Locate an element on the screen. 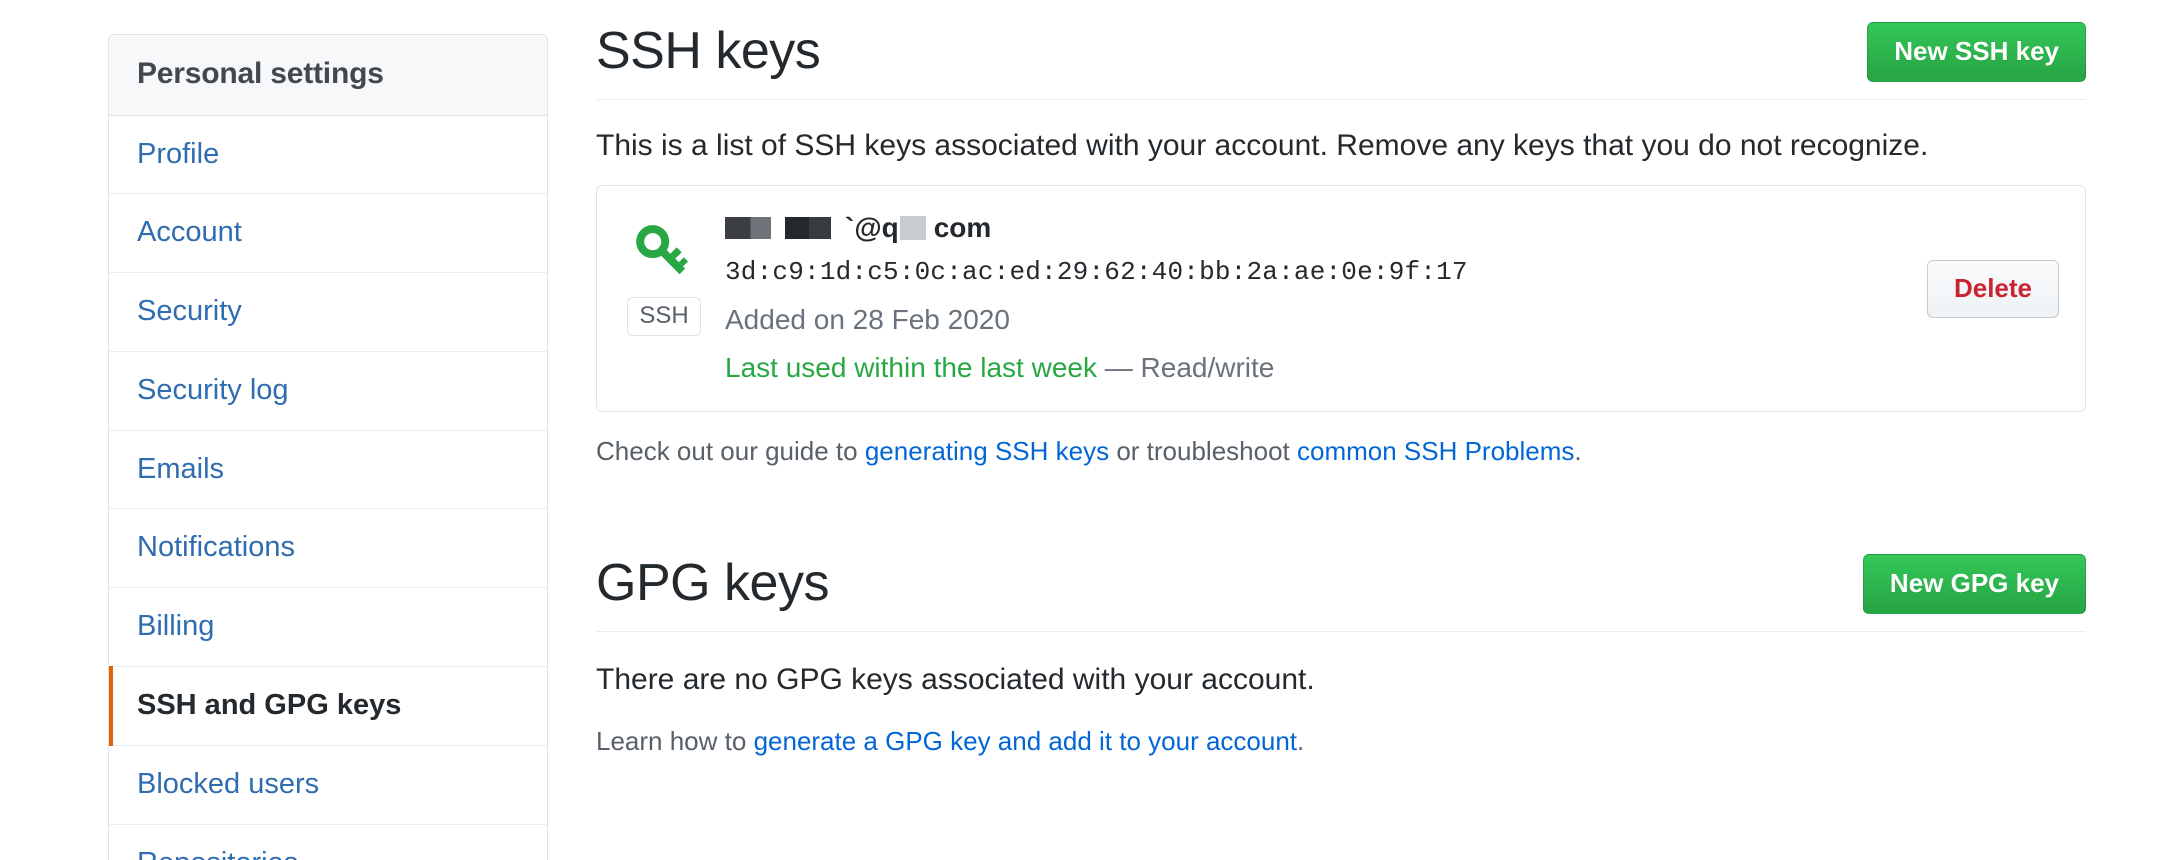  common-ssh-problems-link: common SSH Problems is located at coordinates (1435, 451).